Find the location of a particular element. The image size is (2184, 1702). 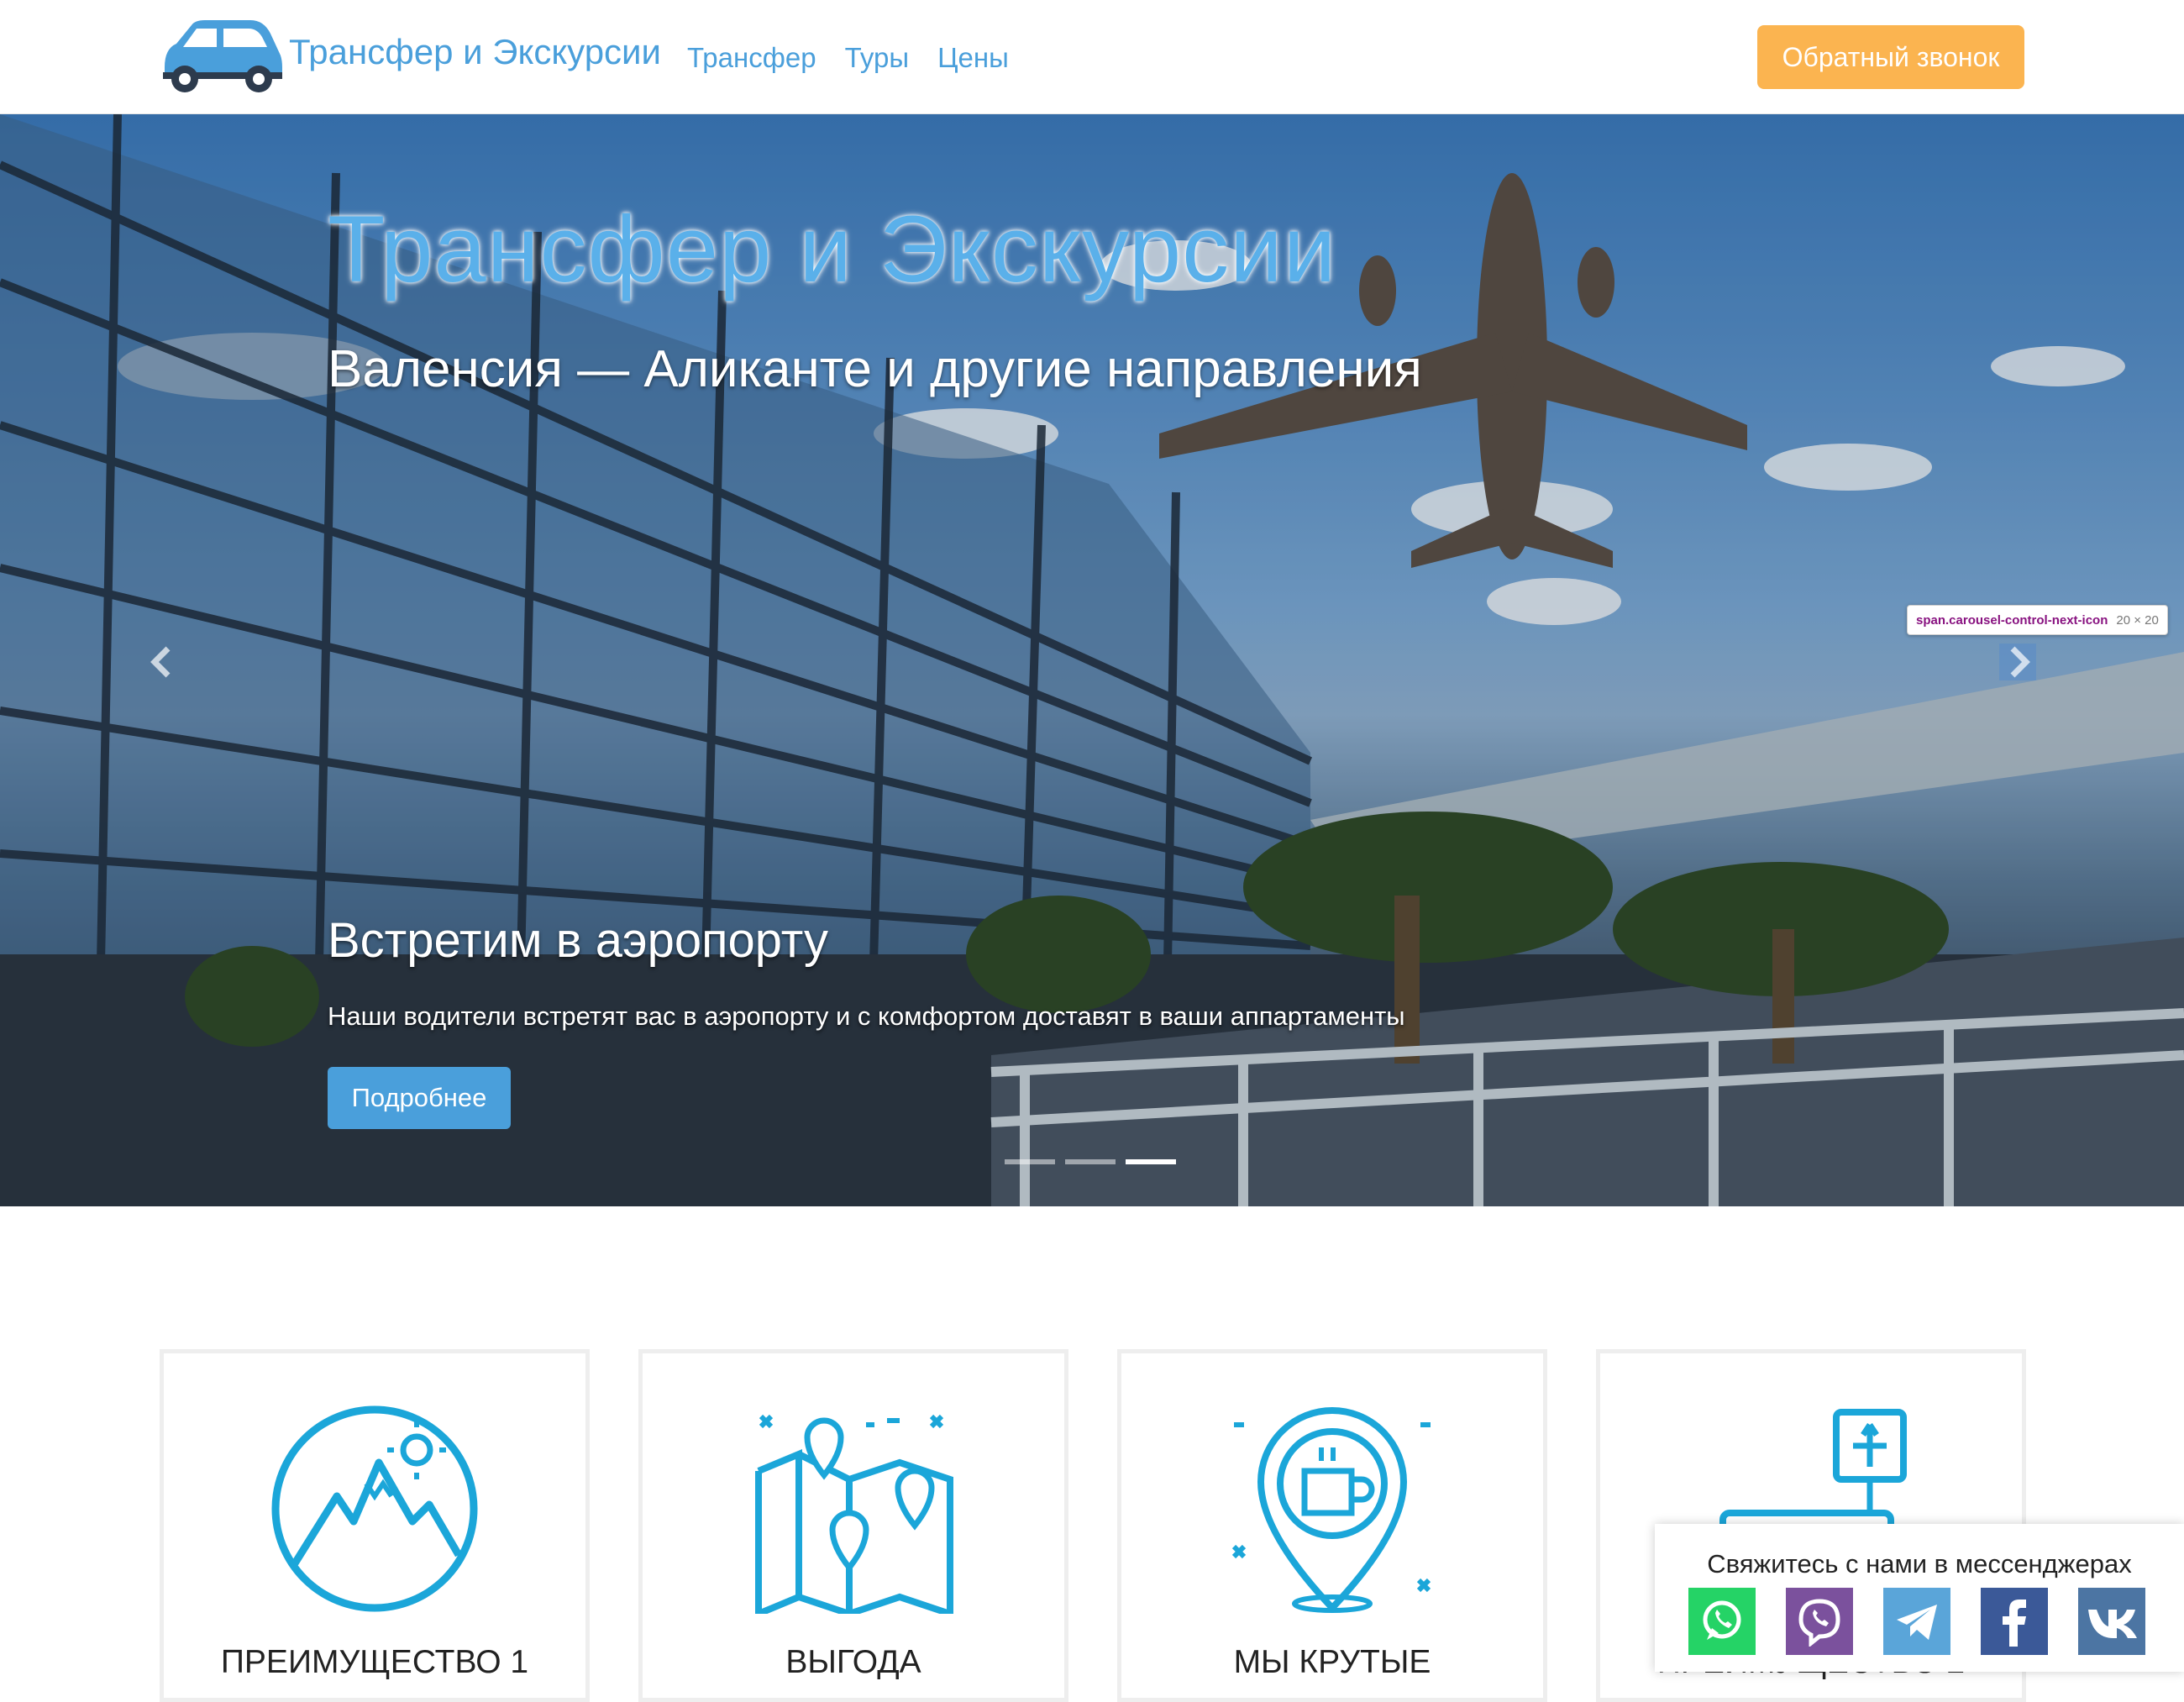

feature-card: МЫ КРУТЫЕ is located at coordinates (1332, 1525).